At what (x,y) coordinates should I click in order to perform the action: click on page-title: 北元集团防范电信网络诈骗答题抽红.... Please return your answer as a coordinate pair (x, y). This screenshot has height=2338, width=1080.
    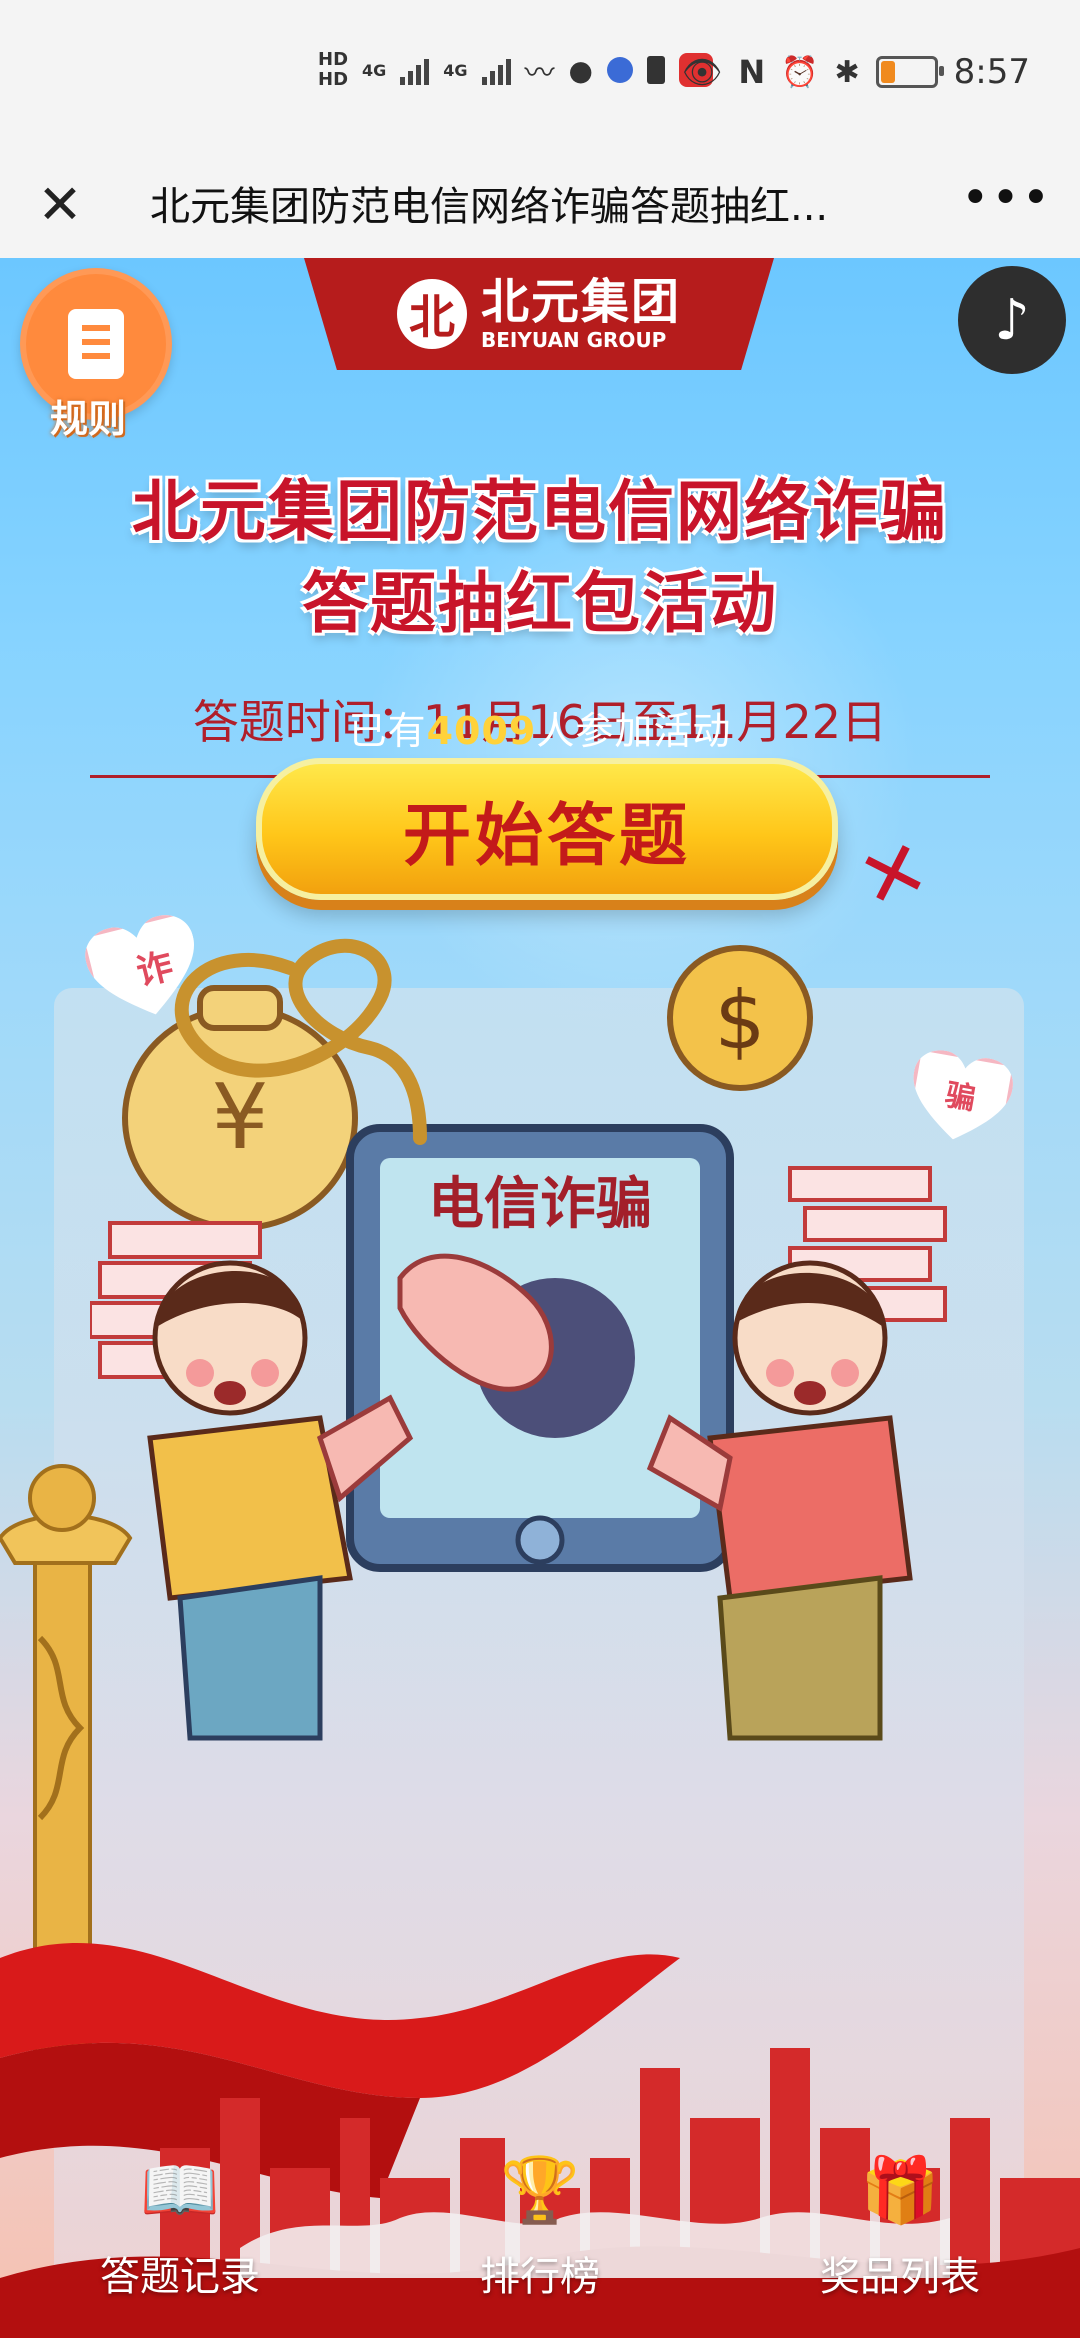
    Looking at the image, I should click on (489, 207).